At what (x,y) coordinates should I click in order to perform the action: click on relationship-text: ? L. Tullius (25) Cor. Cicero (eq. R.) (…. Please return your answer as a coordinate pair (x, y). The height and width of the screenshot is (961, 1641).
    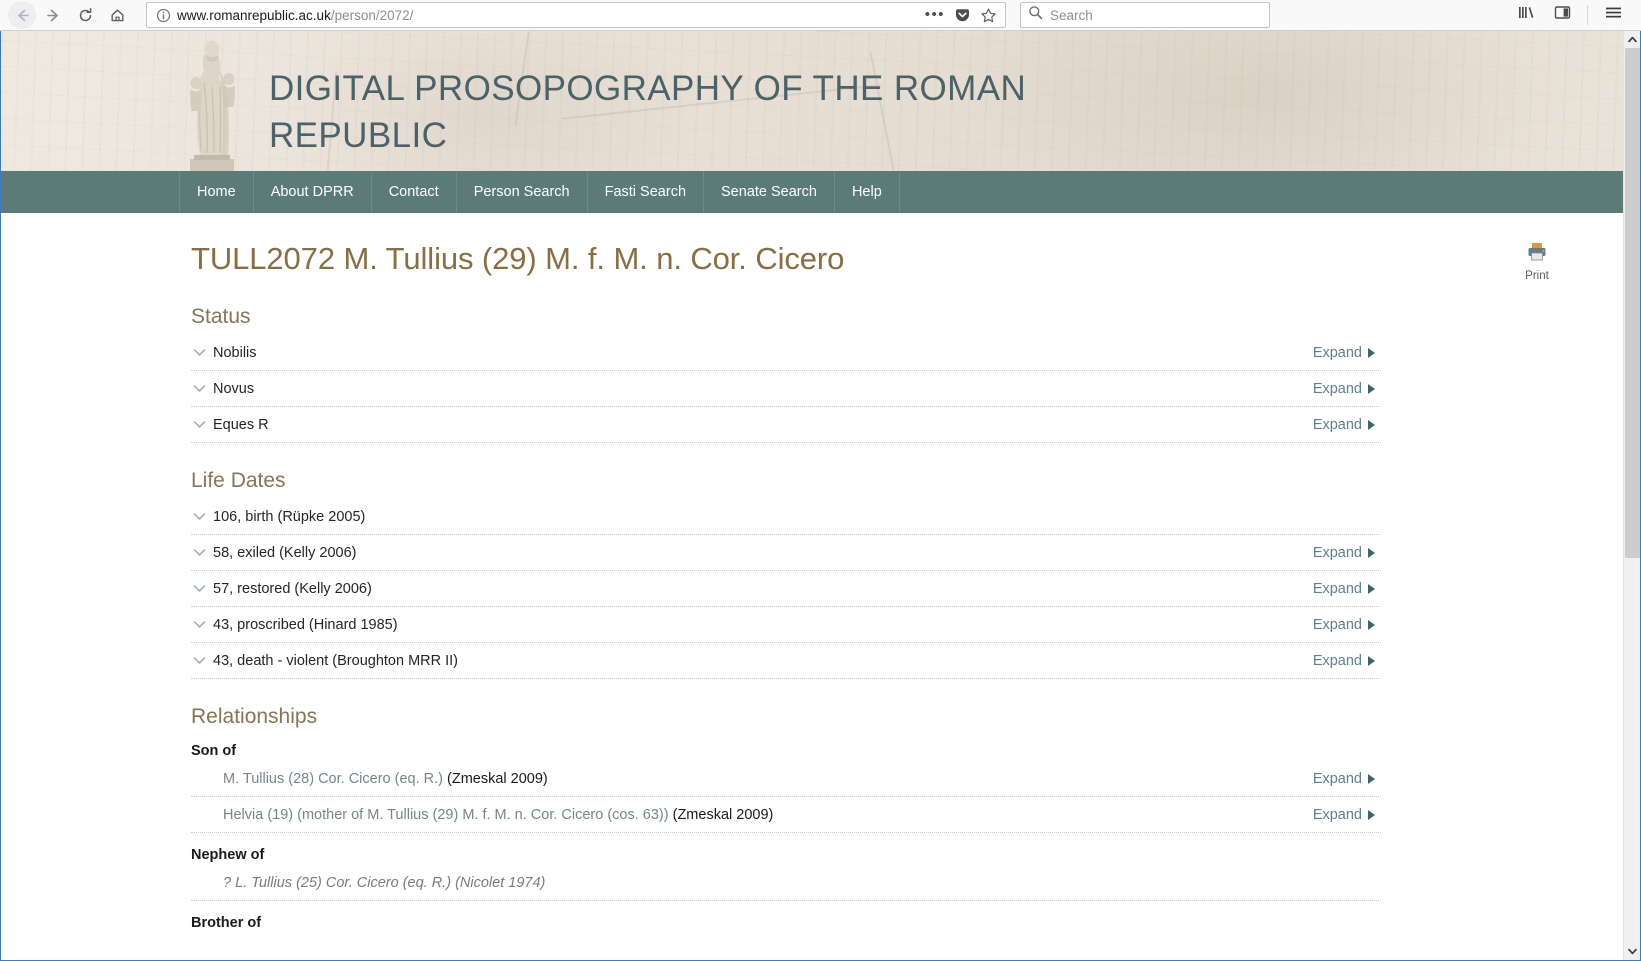
    Looking at the image, I should click on (802, 883).